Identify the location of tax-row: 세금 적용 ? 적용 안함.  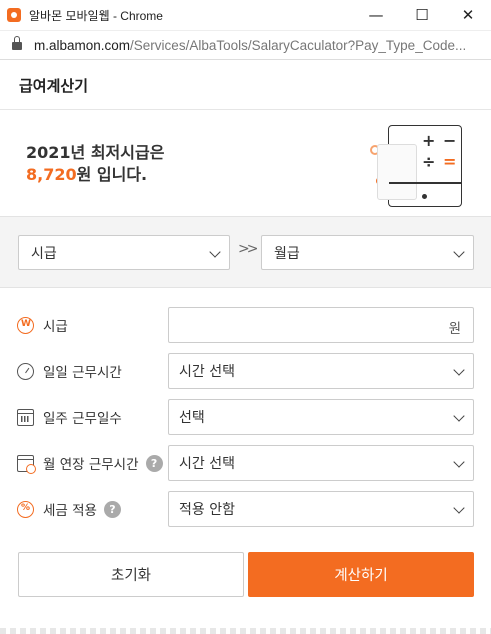
(245, 509).